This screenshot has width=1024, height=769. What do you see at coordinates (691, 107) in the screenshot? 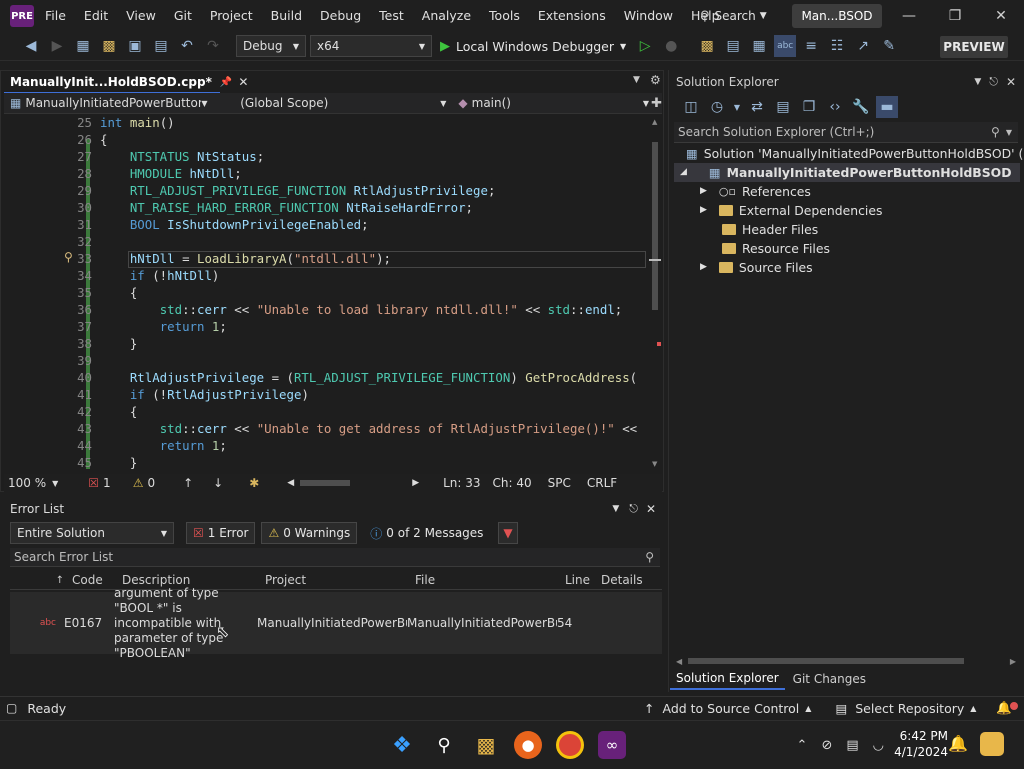
I see `switch-views-icon: ◫` at bounding box center [691, 107].